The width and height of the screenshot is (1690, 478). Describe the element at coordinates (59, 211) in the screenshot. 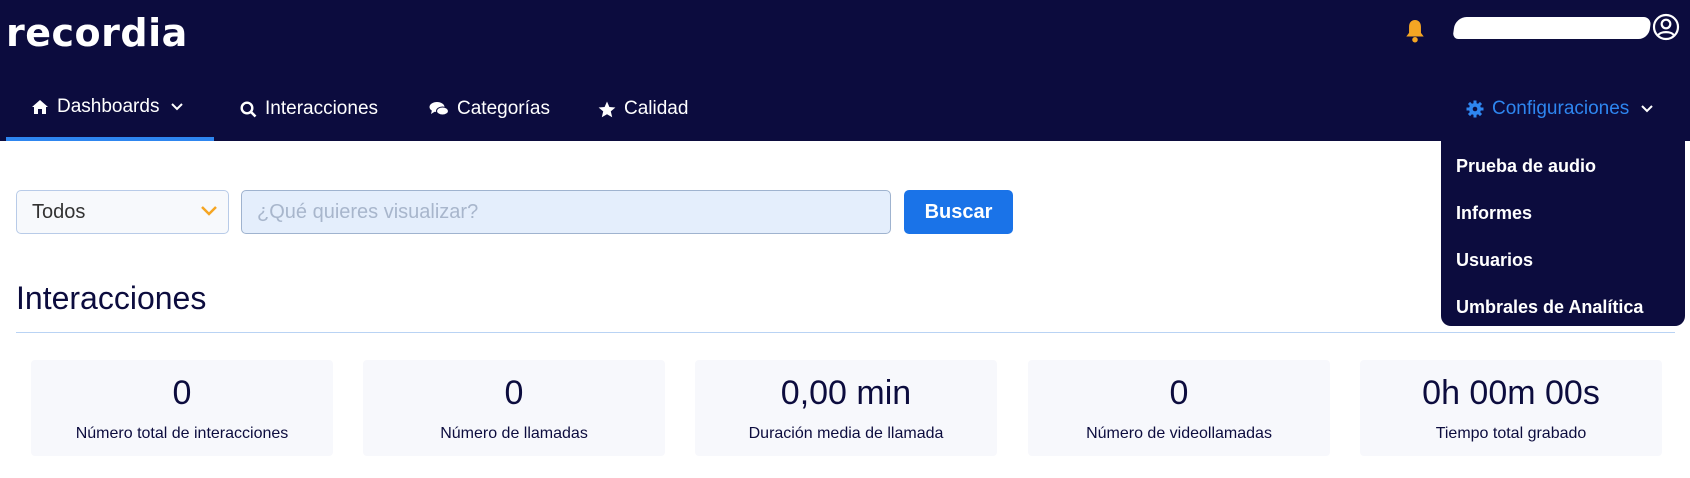

I see `filter-selected-value: Todos` at that location.